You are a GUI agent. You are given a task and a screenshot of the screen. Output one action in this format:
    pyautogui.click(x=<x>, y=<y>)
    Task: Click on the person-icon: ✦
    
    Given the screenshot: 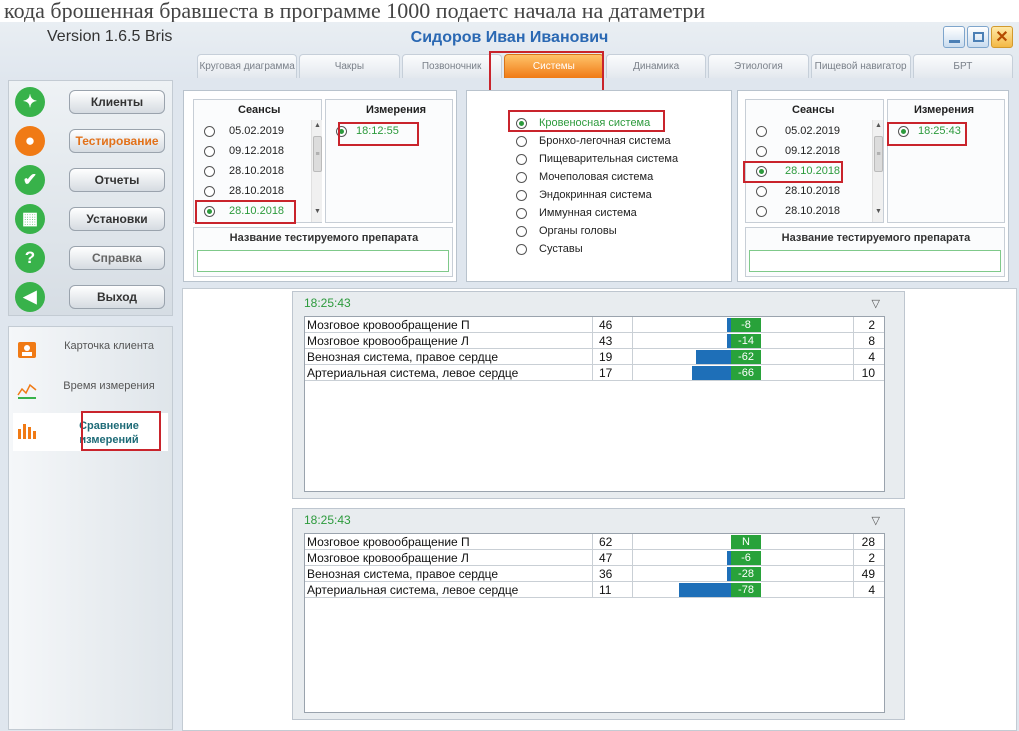 What is the action you would take?
    pyautogui.click(x=30, y=102)
    